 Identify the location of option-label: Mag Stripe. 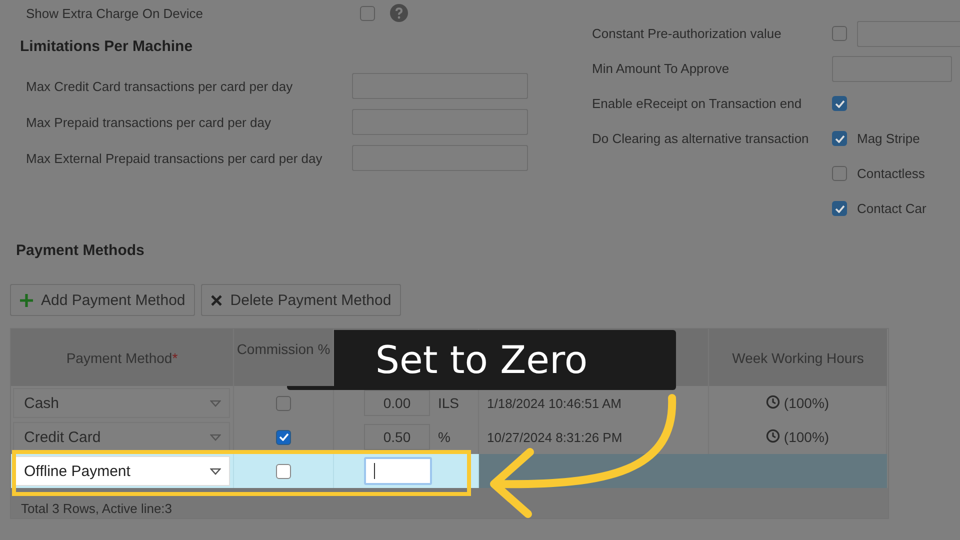
(888, 138).